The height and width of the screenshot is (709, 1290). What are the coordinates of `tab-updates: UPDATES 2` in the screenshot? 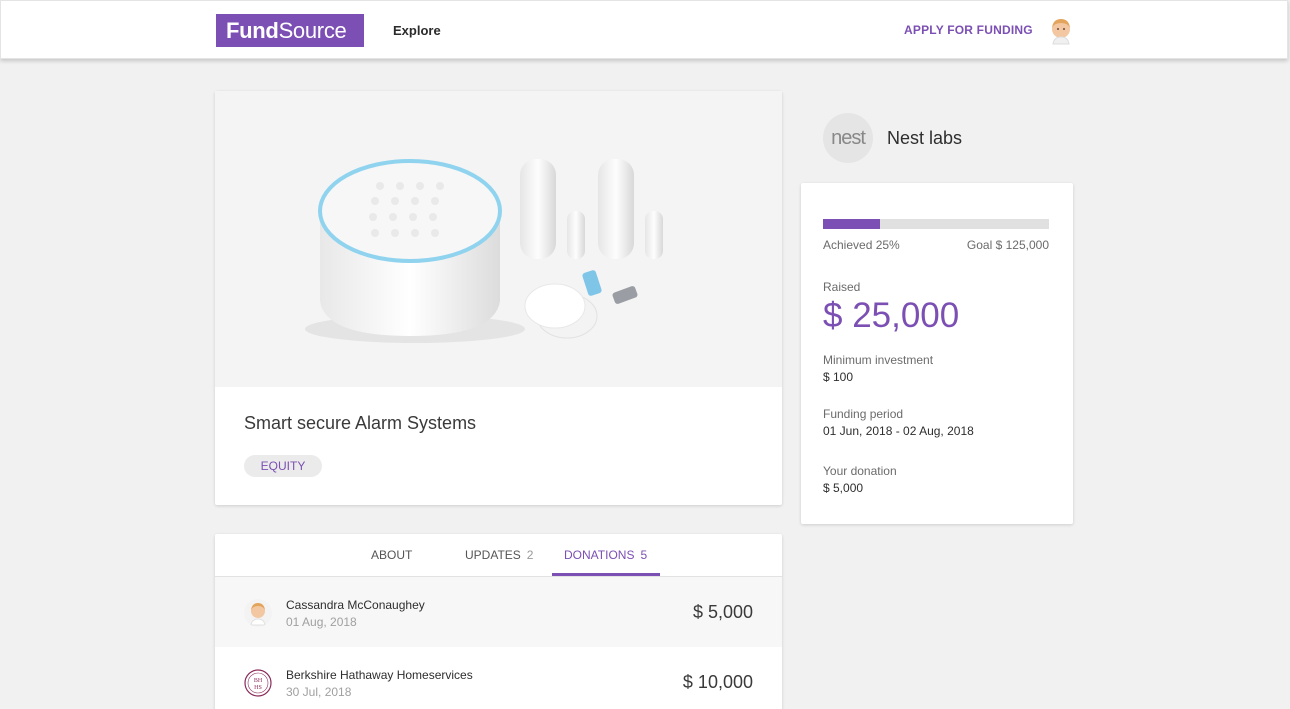 It's located at (499, 555).